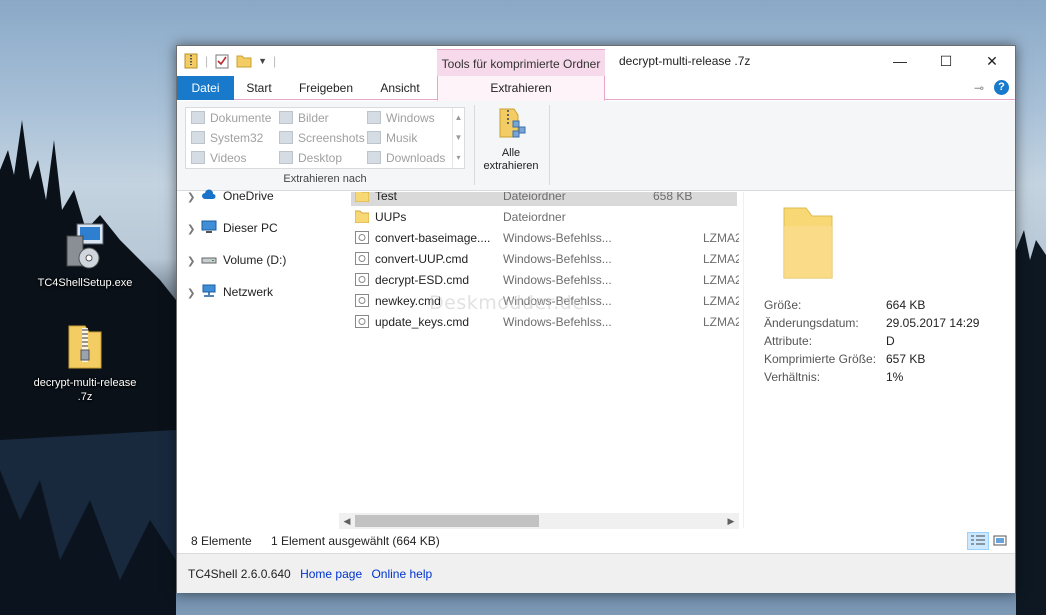 The height and width of the screenshot is (615, 1046). What do you see at coordinates (829, 341) in the screenshot?
I see `detail-attributes: Attribute: D` at bounding box center [829, 341].